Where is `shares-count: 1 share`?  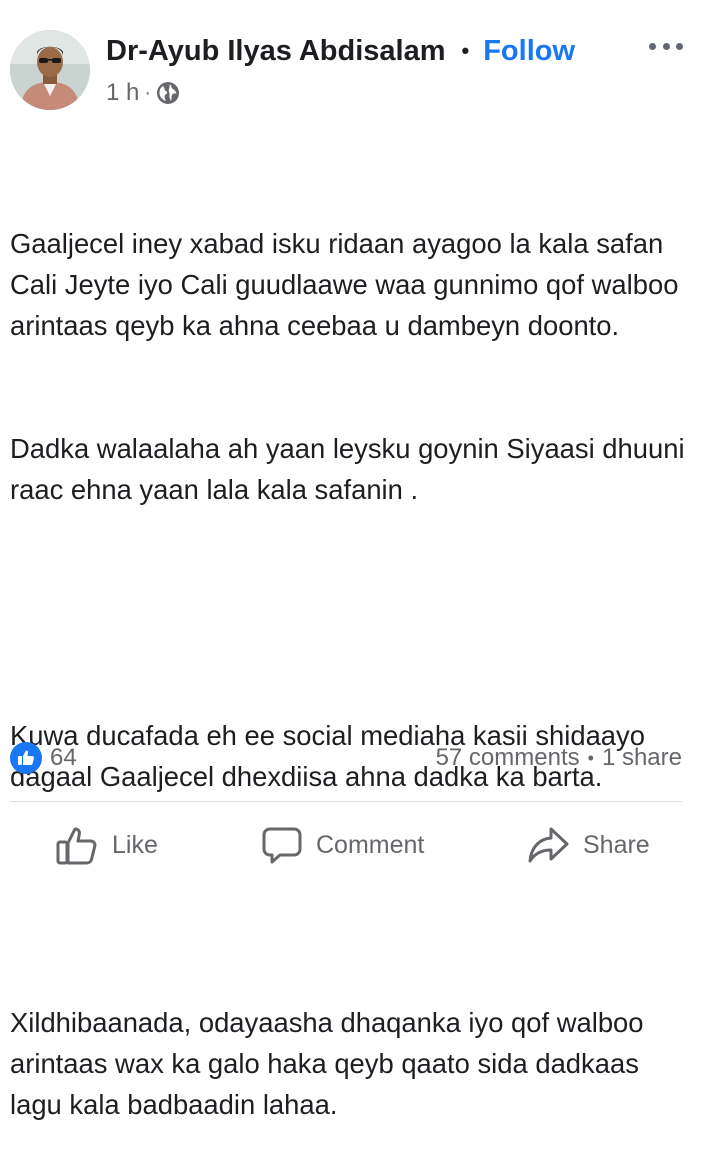
shares-count: 1 share is located at coordinates (642, 758).